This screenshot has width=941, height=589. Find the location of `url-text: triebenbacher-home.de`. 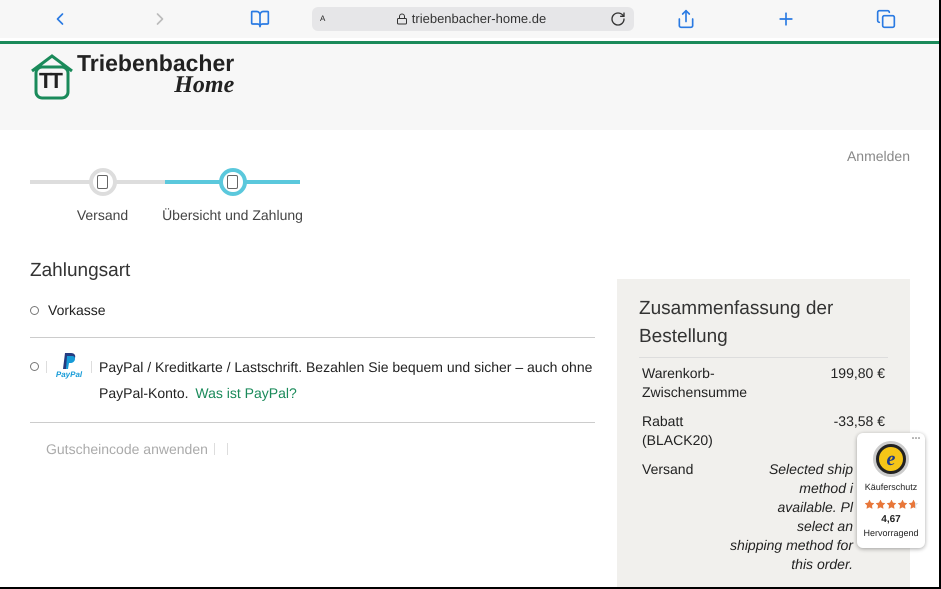

url-text: triebenbacher-home.de is located at coordinates (479, 19).